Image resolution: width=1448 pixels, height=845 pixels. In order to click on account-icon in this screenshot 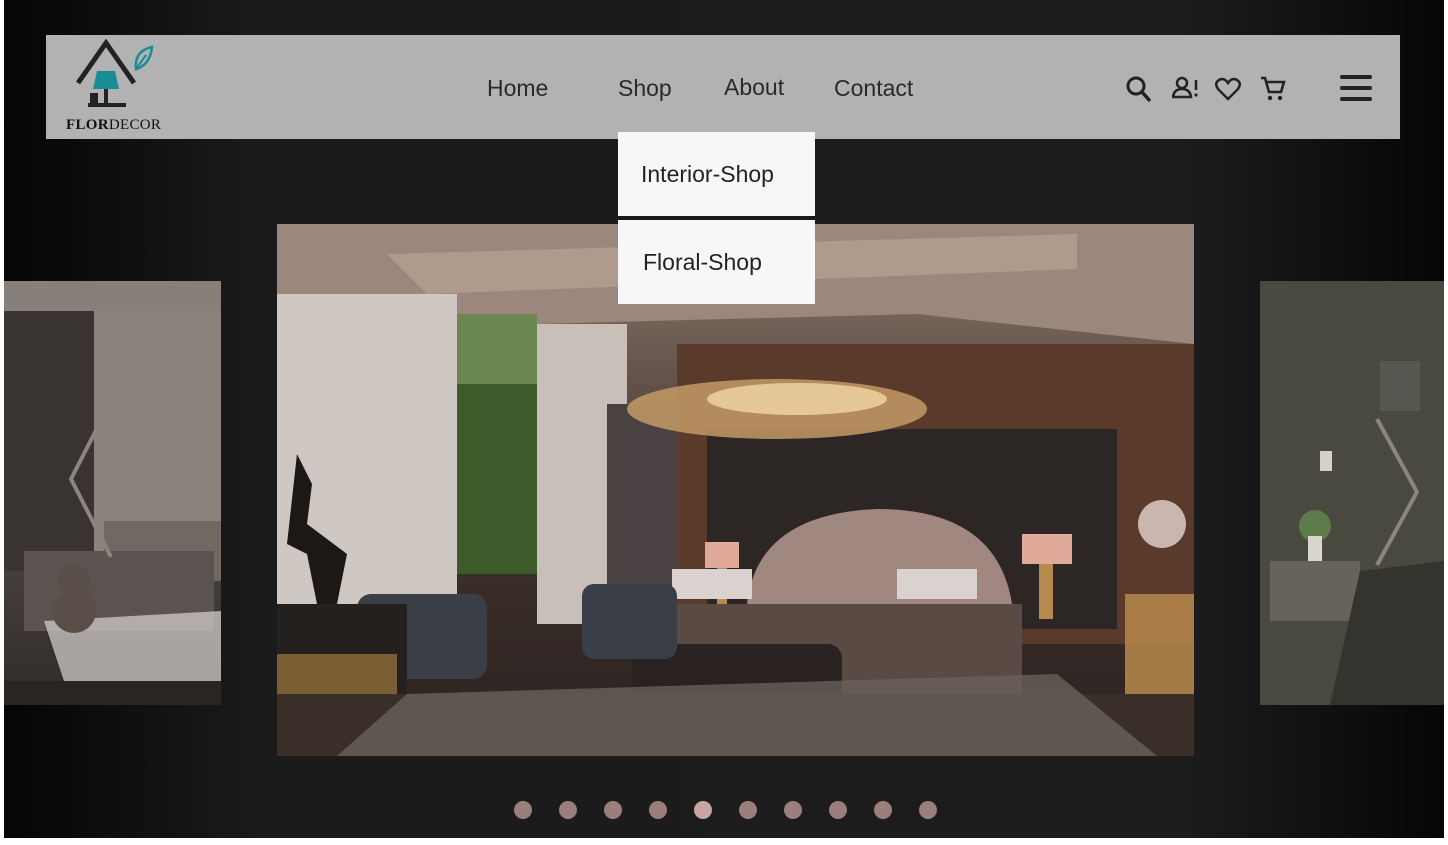, I will do `click(1186, 89)`.